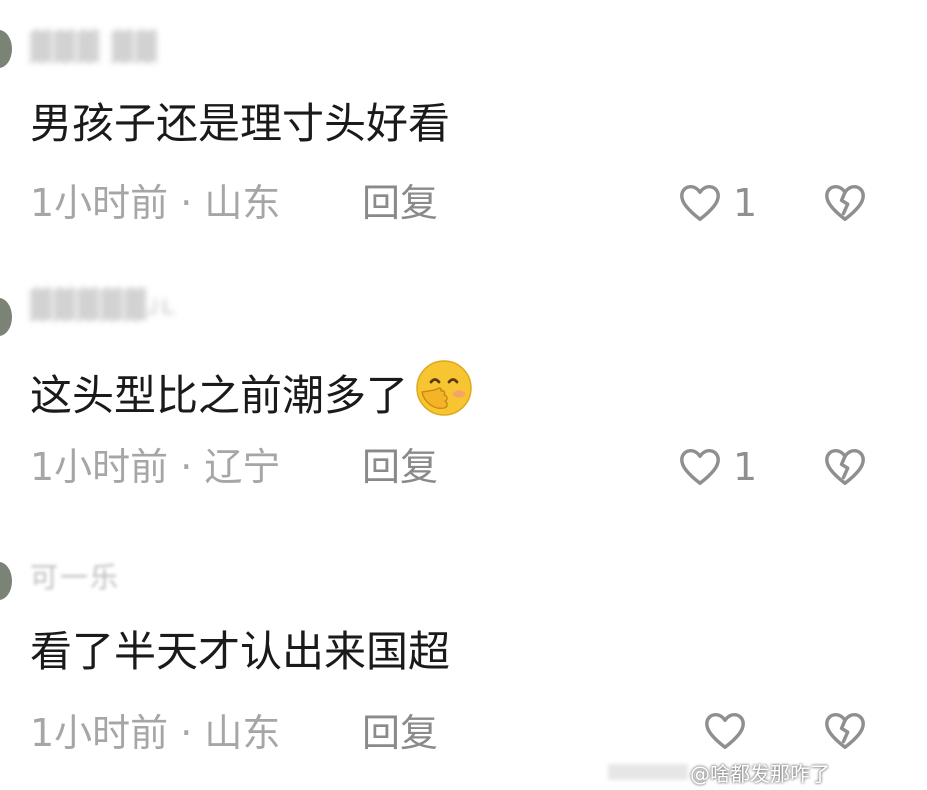  I want to click on comment-text-body: 这头型比之前潮多了, so click(219, 395).